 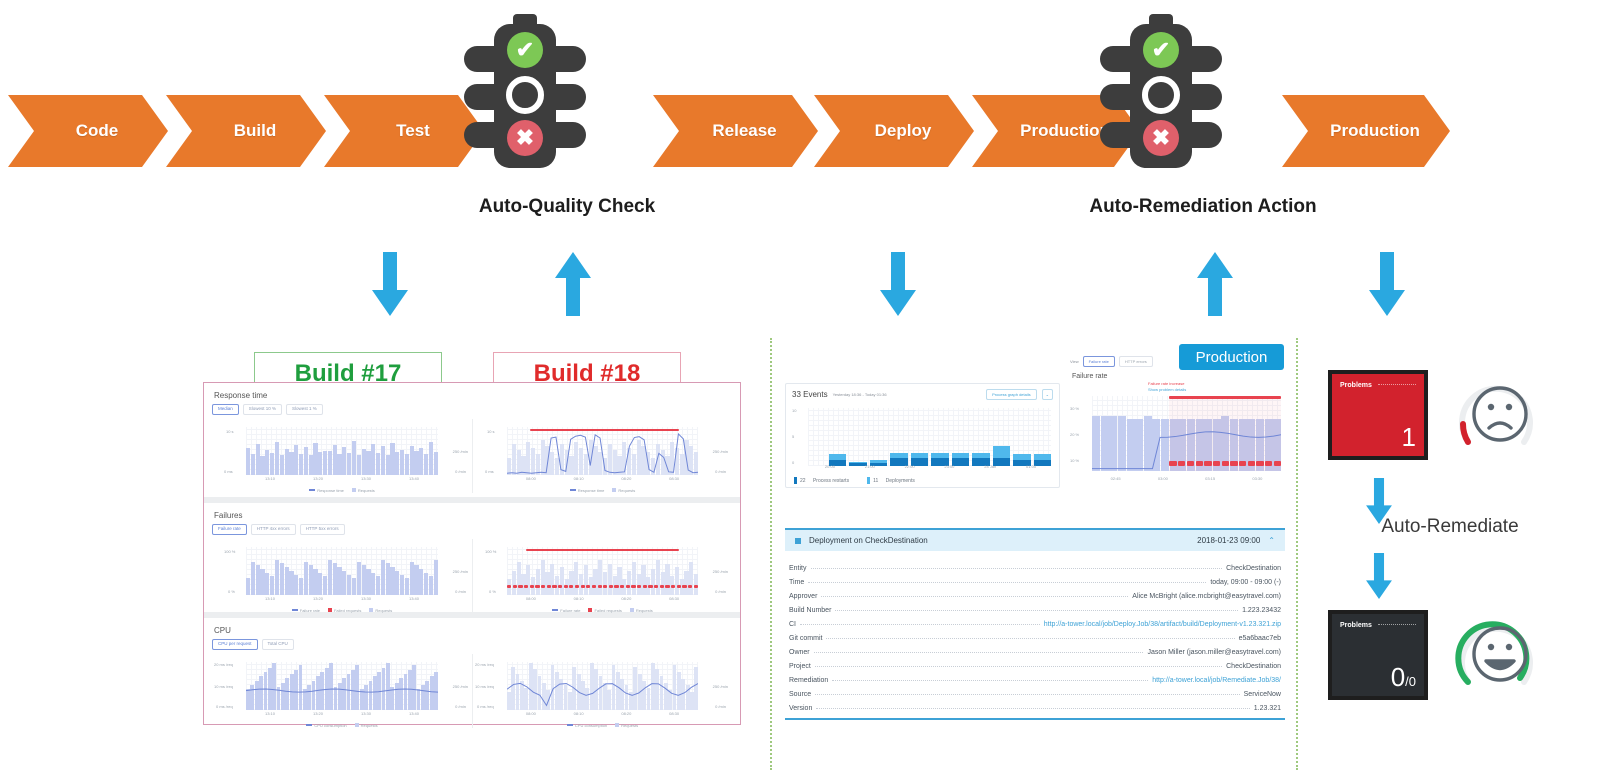 I want to click on chip-total-cpu: Total CPU, so click(x=277, y=644).